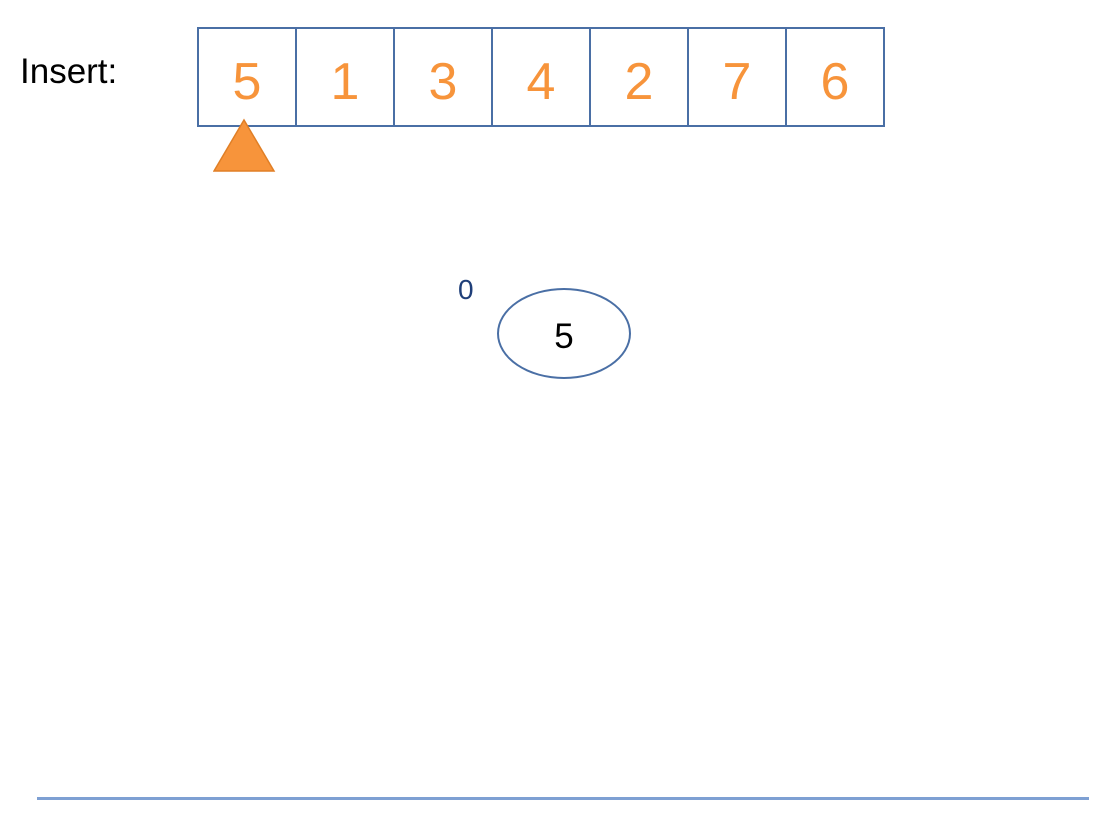 This screenshot has height=831, width=1119. What do you see at coordinates (737, 77) in the screenshot?
I see `array-cell: 7` at bounding box center [737, 77].